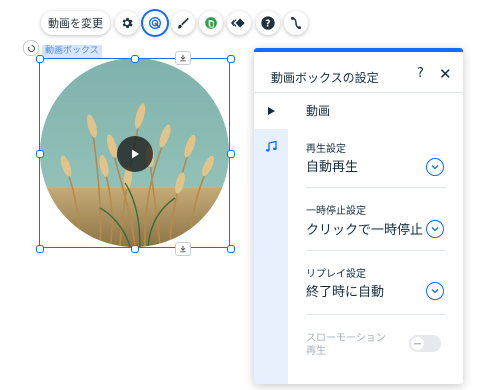  I want to click on slow-motion-label-line1: スローモーション, so click(346, 338).